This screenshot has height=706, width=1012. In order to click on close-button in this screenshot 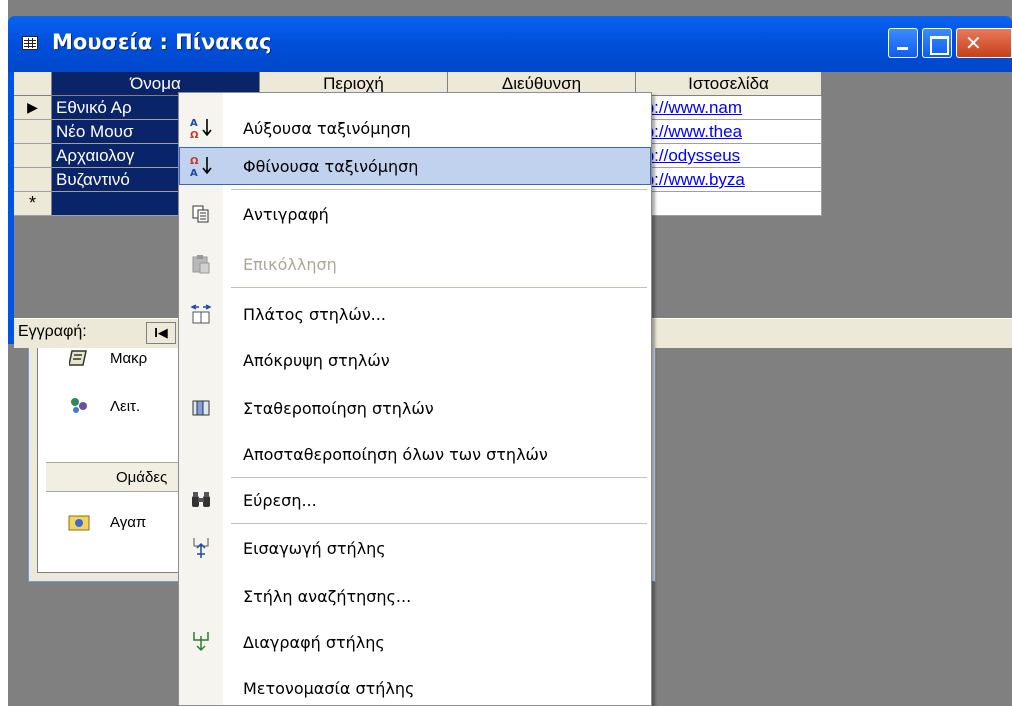, I will do `click(984, 43)`.